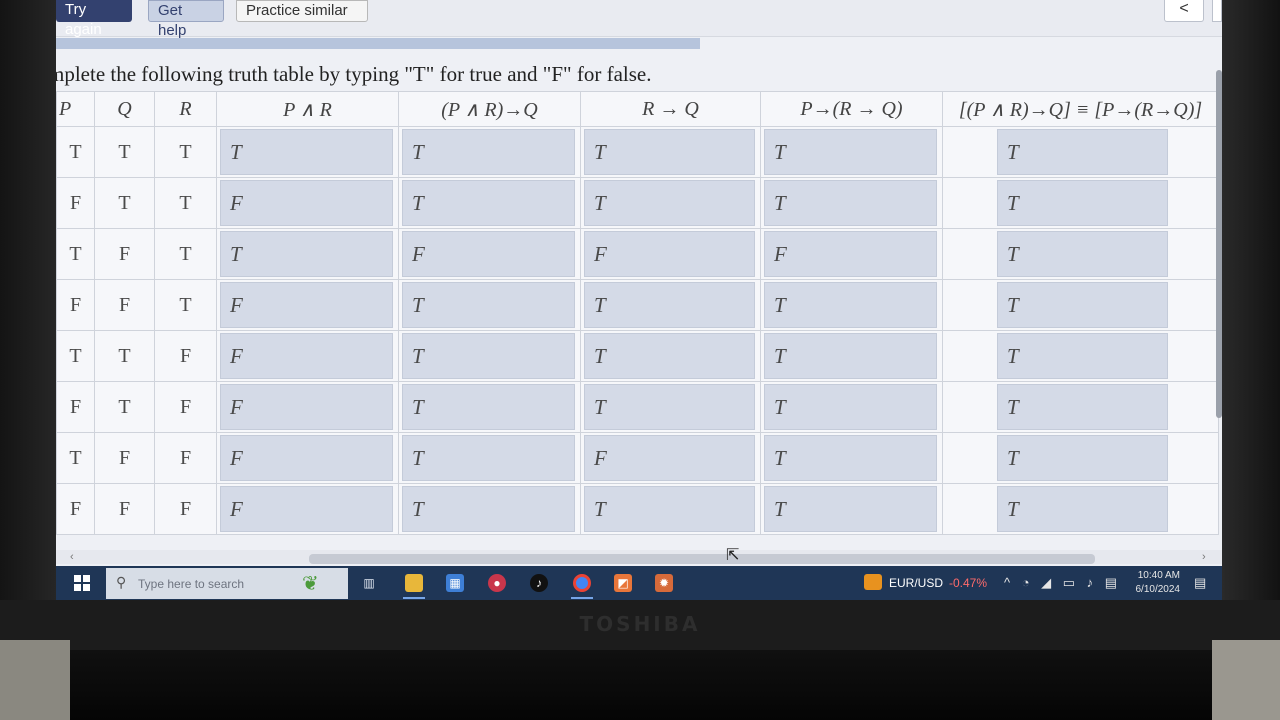  What do you see at coordinates (414, 583) in the screenshot?
I see `file-explorer-icon` at bounding box center [414, 583].